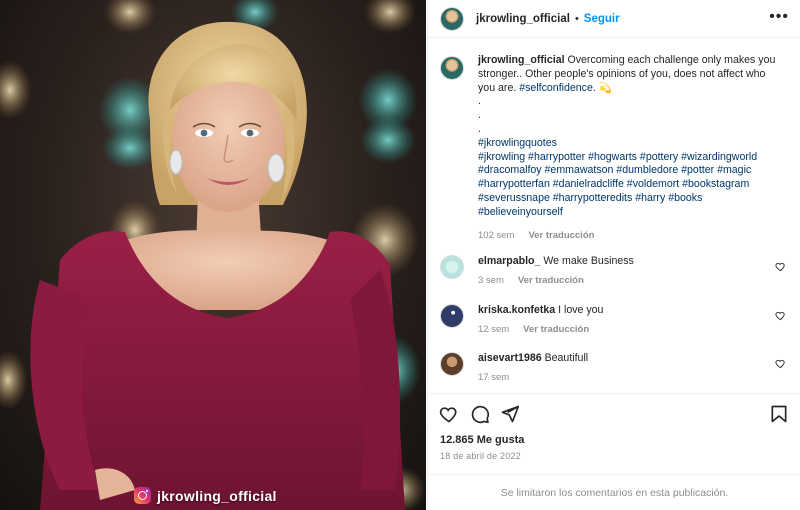  I want to click on hashtag-link: #selfconfidence., so click(557, 88).